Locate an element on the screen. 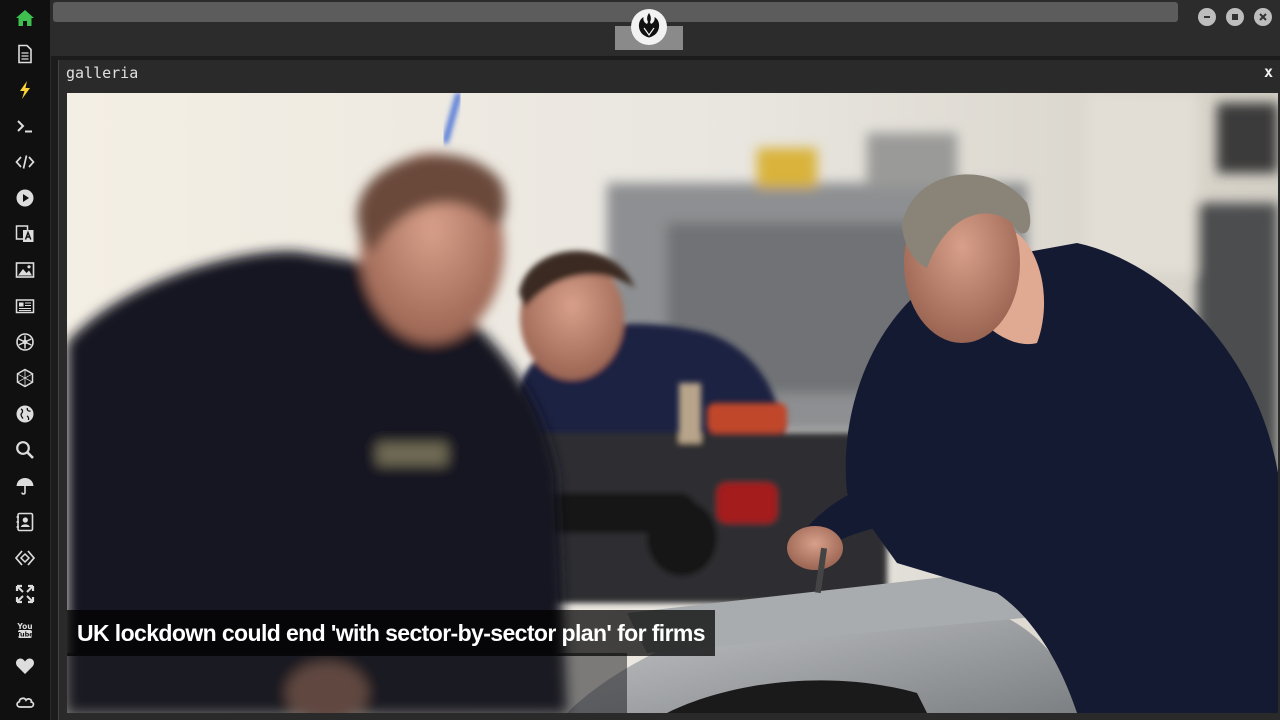  home-icon is located at coordinates (25, 18).